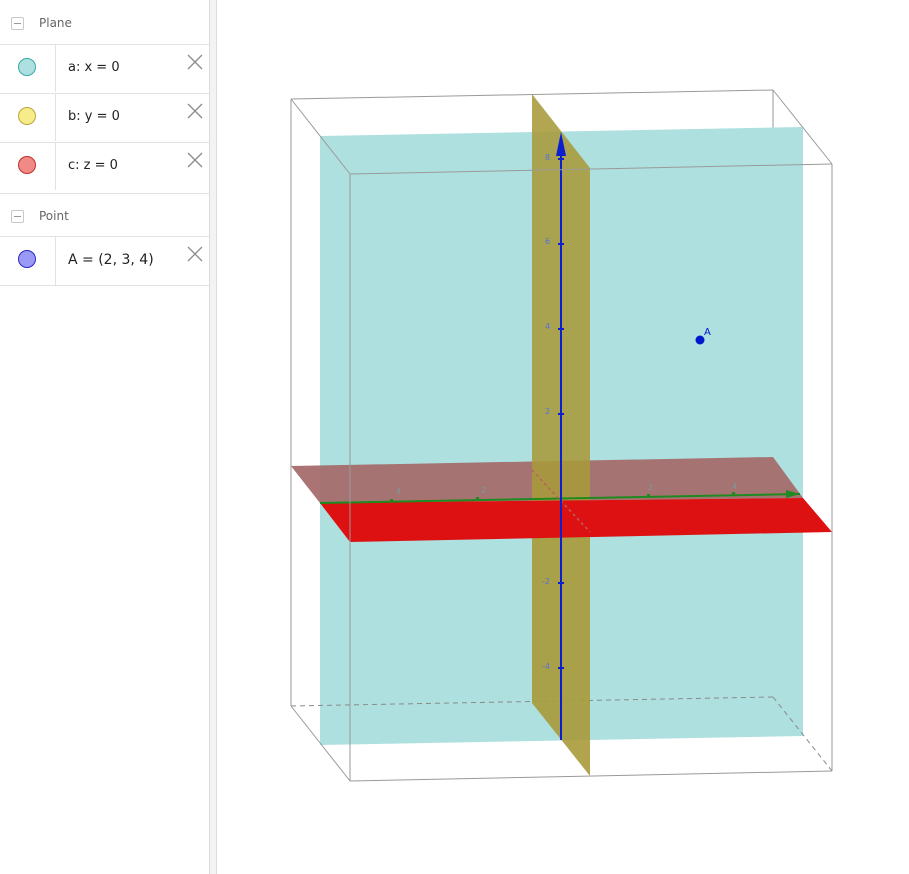 The height and width of the screenshot is (874, 909). I want to click on group-header-plane: Plane, so click(104, 23).